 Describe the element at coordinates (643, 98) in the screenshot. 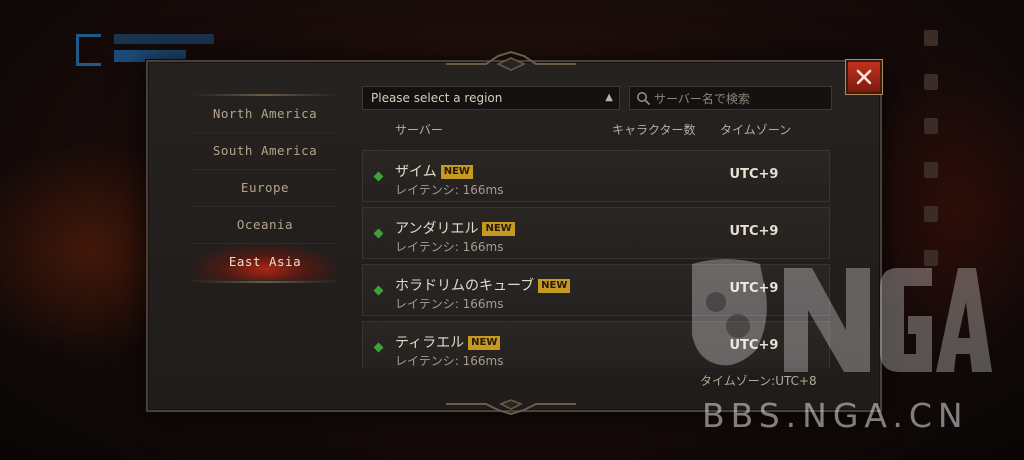

I see `search-icon` at that location.